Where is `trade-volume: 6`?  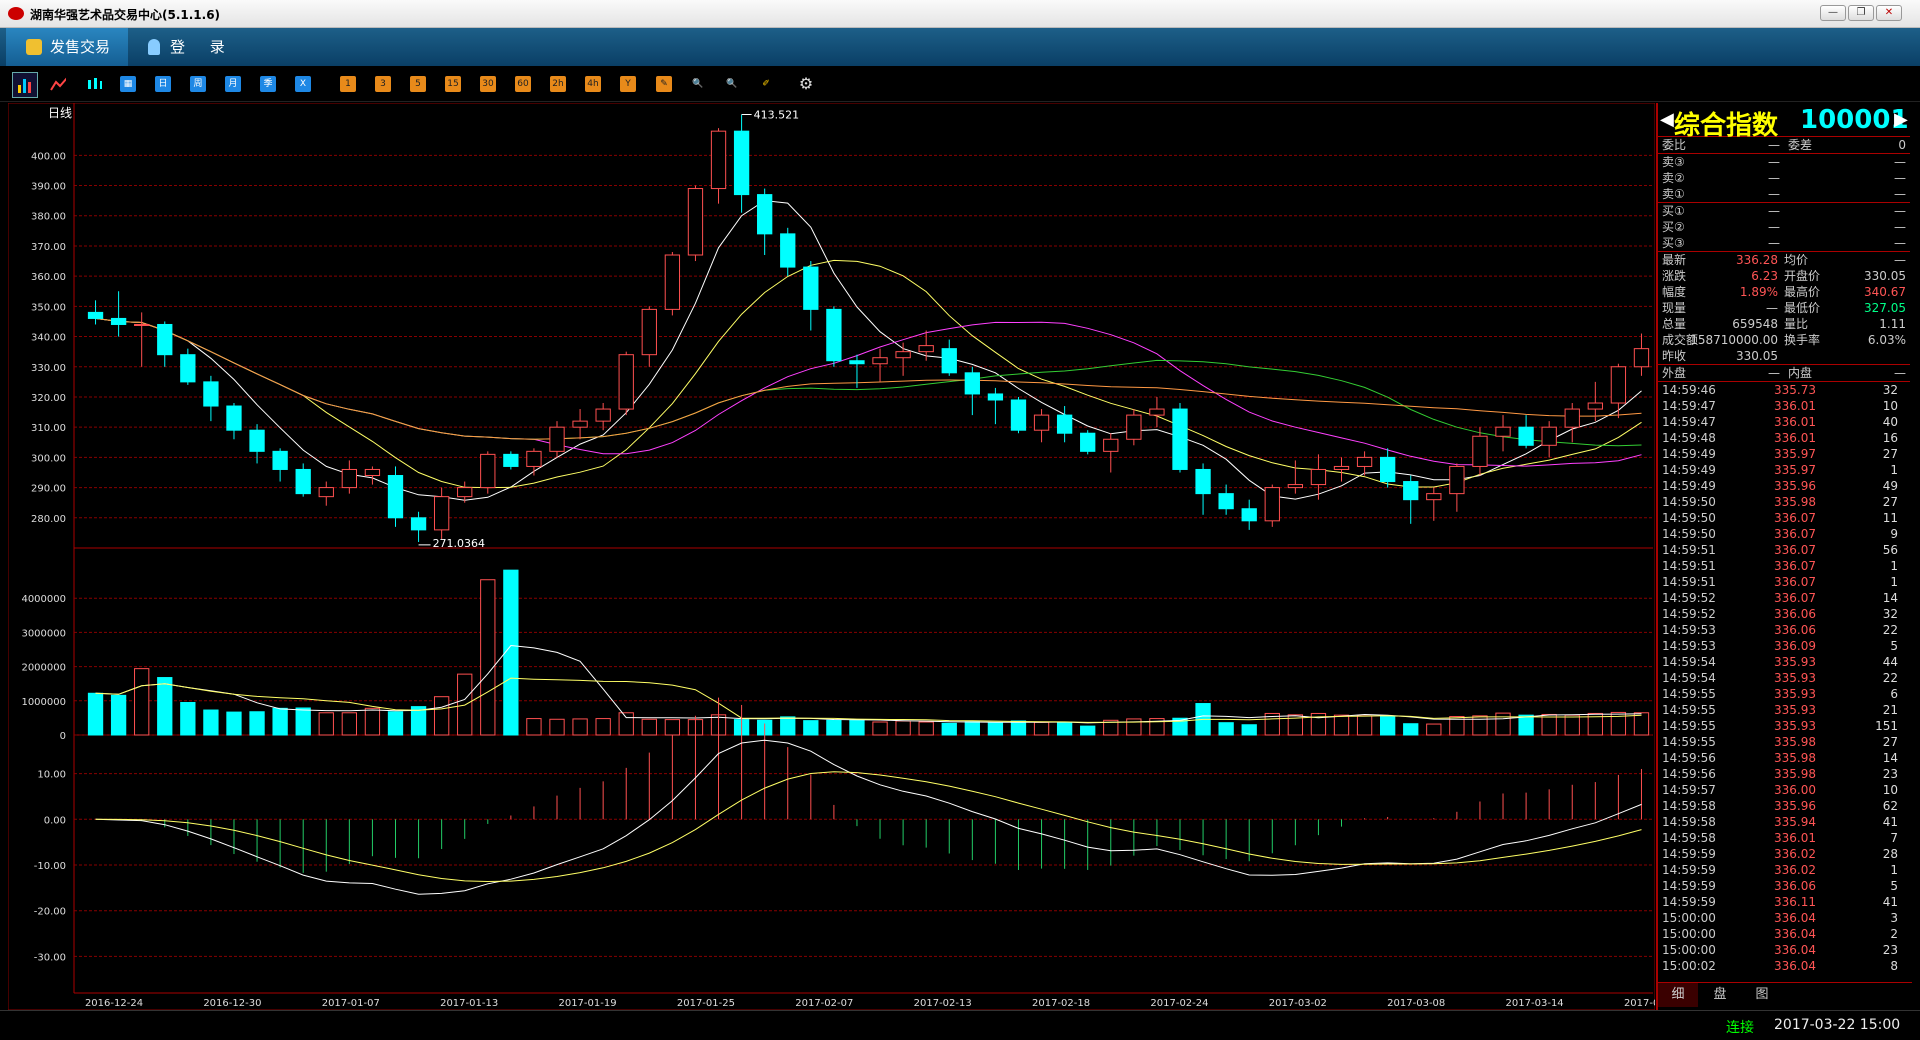 trade-volume: 6 is located at coordinates (1894, 694).